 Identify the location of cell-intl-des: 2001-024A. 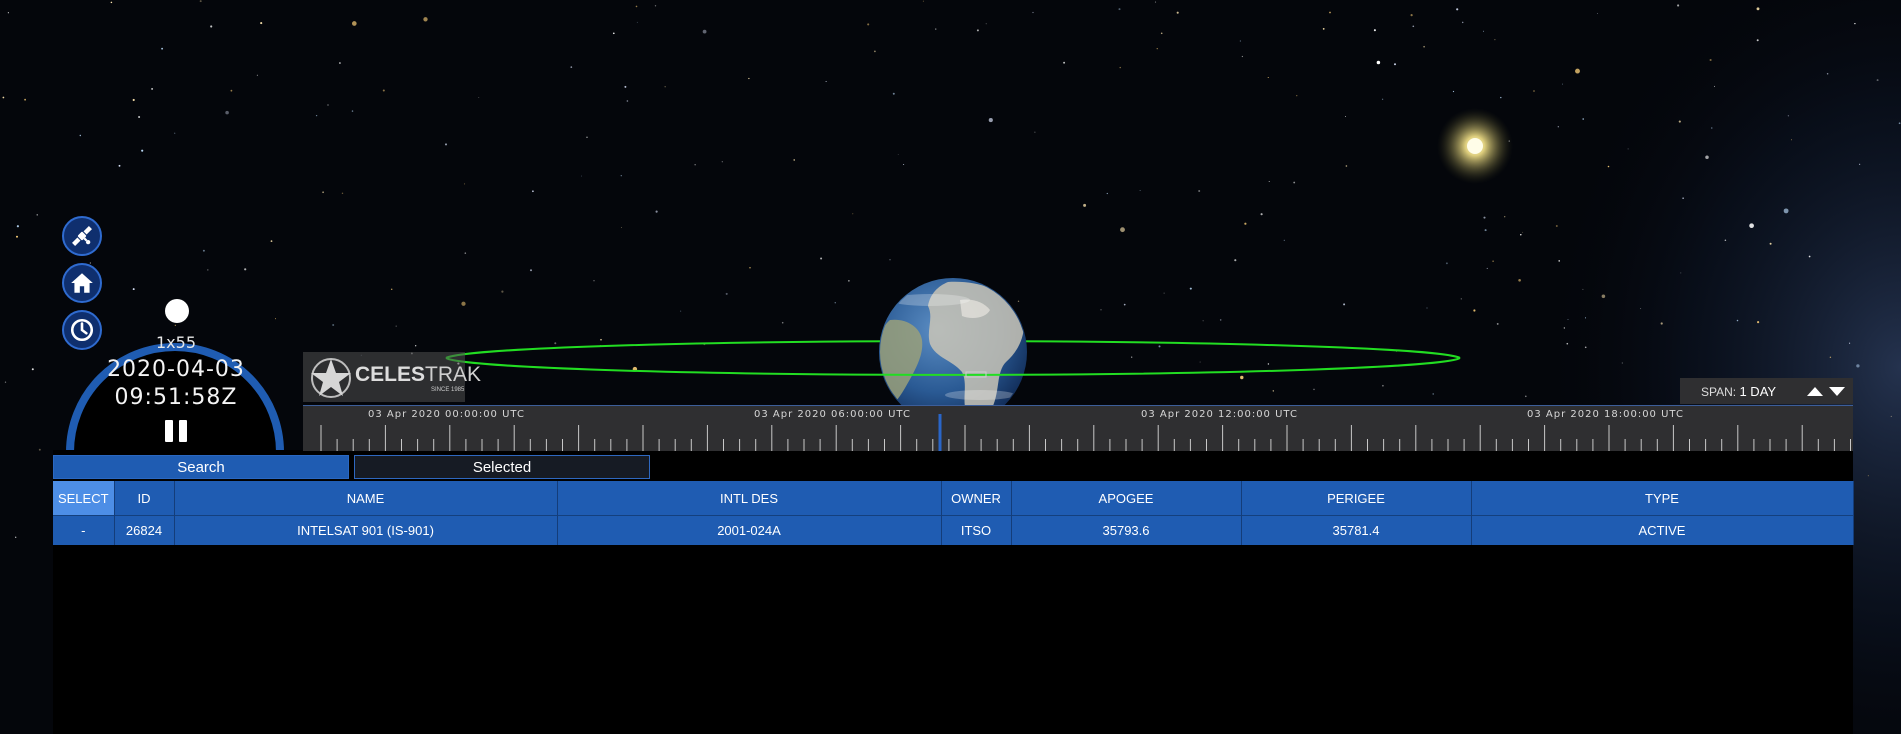
(749, 530).